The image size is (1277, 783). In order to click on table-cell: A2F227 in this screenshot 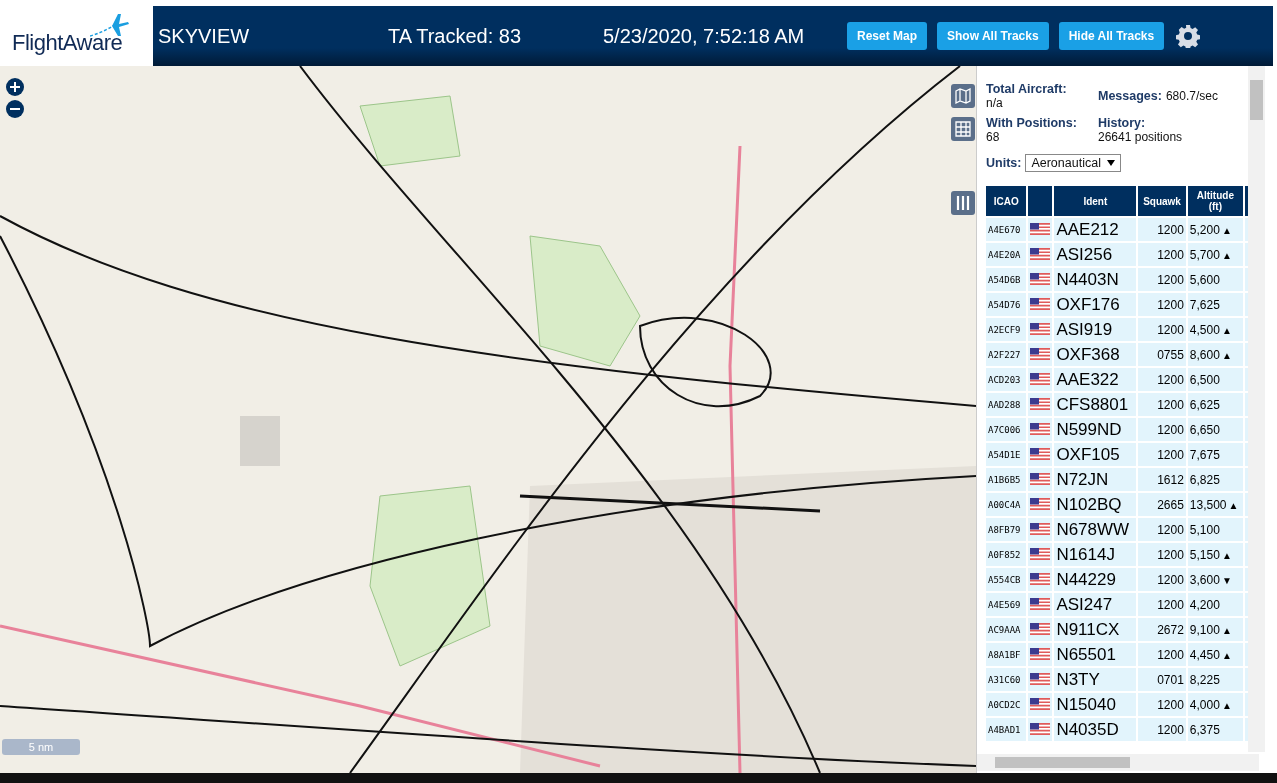, I will do `click(1006, 354)`.